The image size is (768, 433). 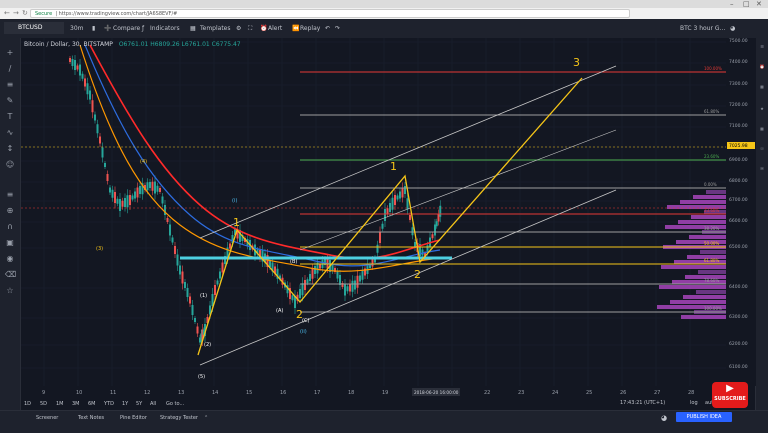 What do you see at coordinates (305, 321) in the screenshot?
I see `wave-c: (C)` at bounding box center [305, 321].